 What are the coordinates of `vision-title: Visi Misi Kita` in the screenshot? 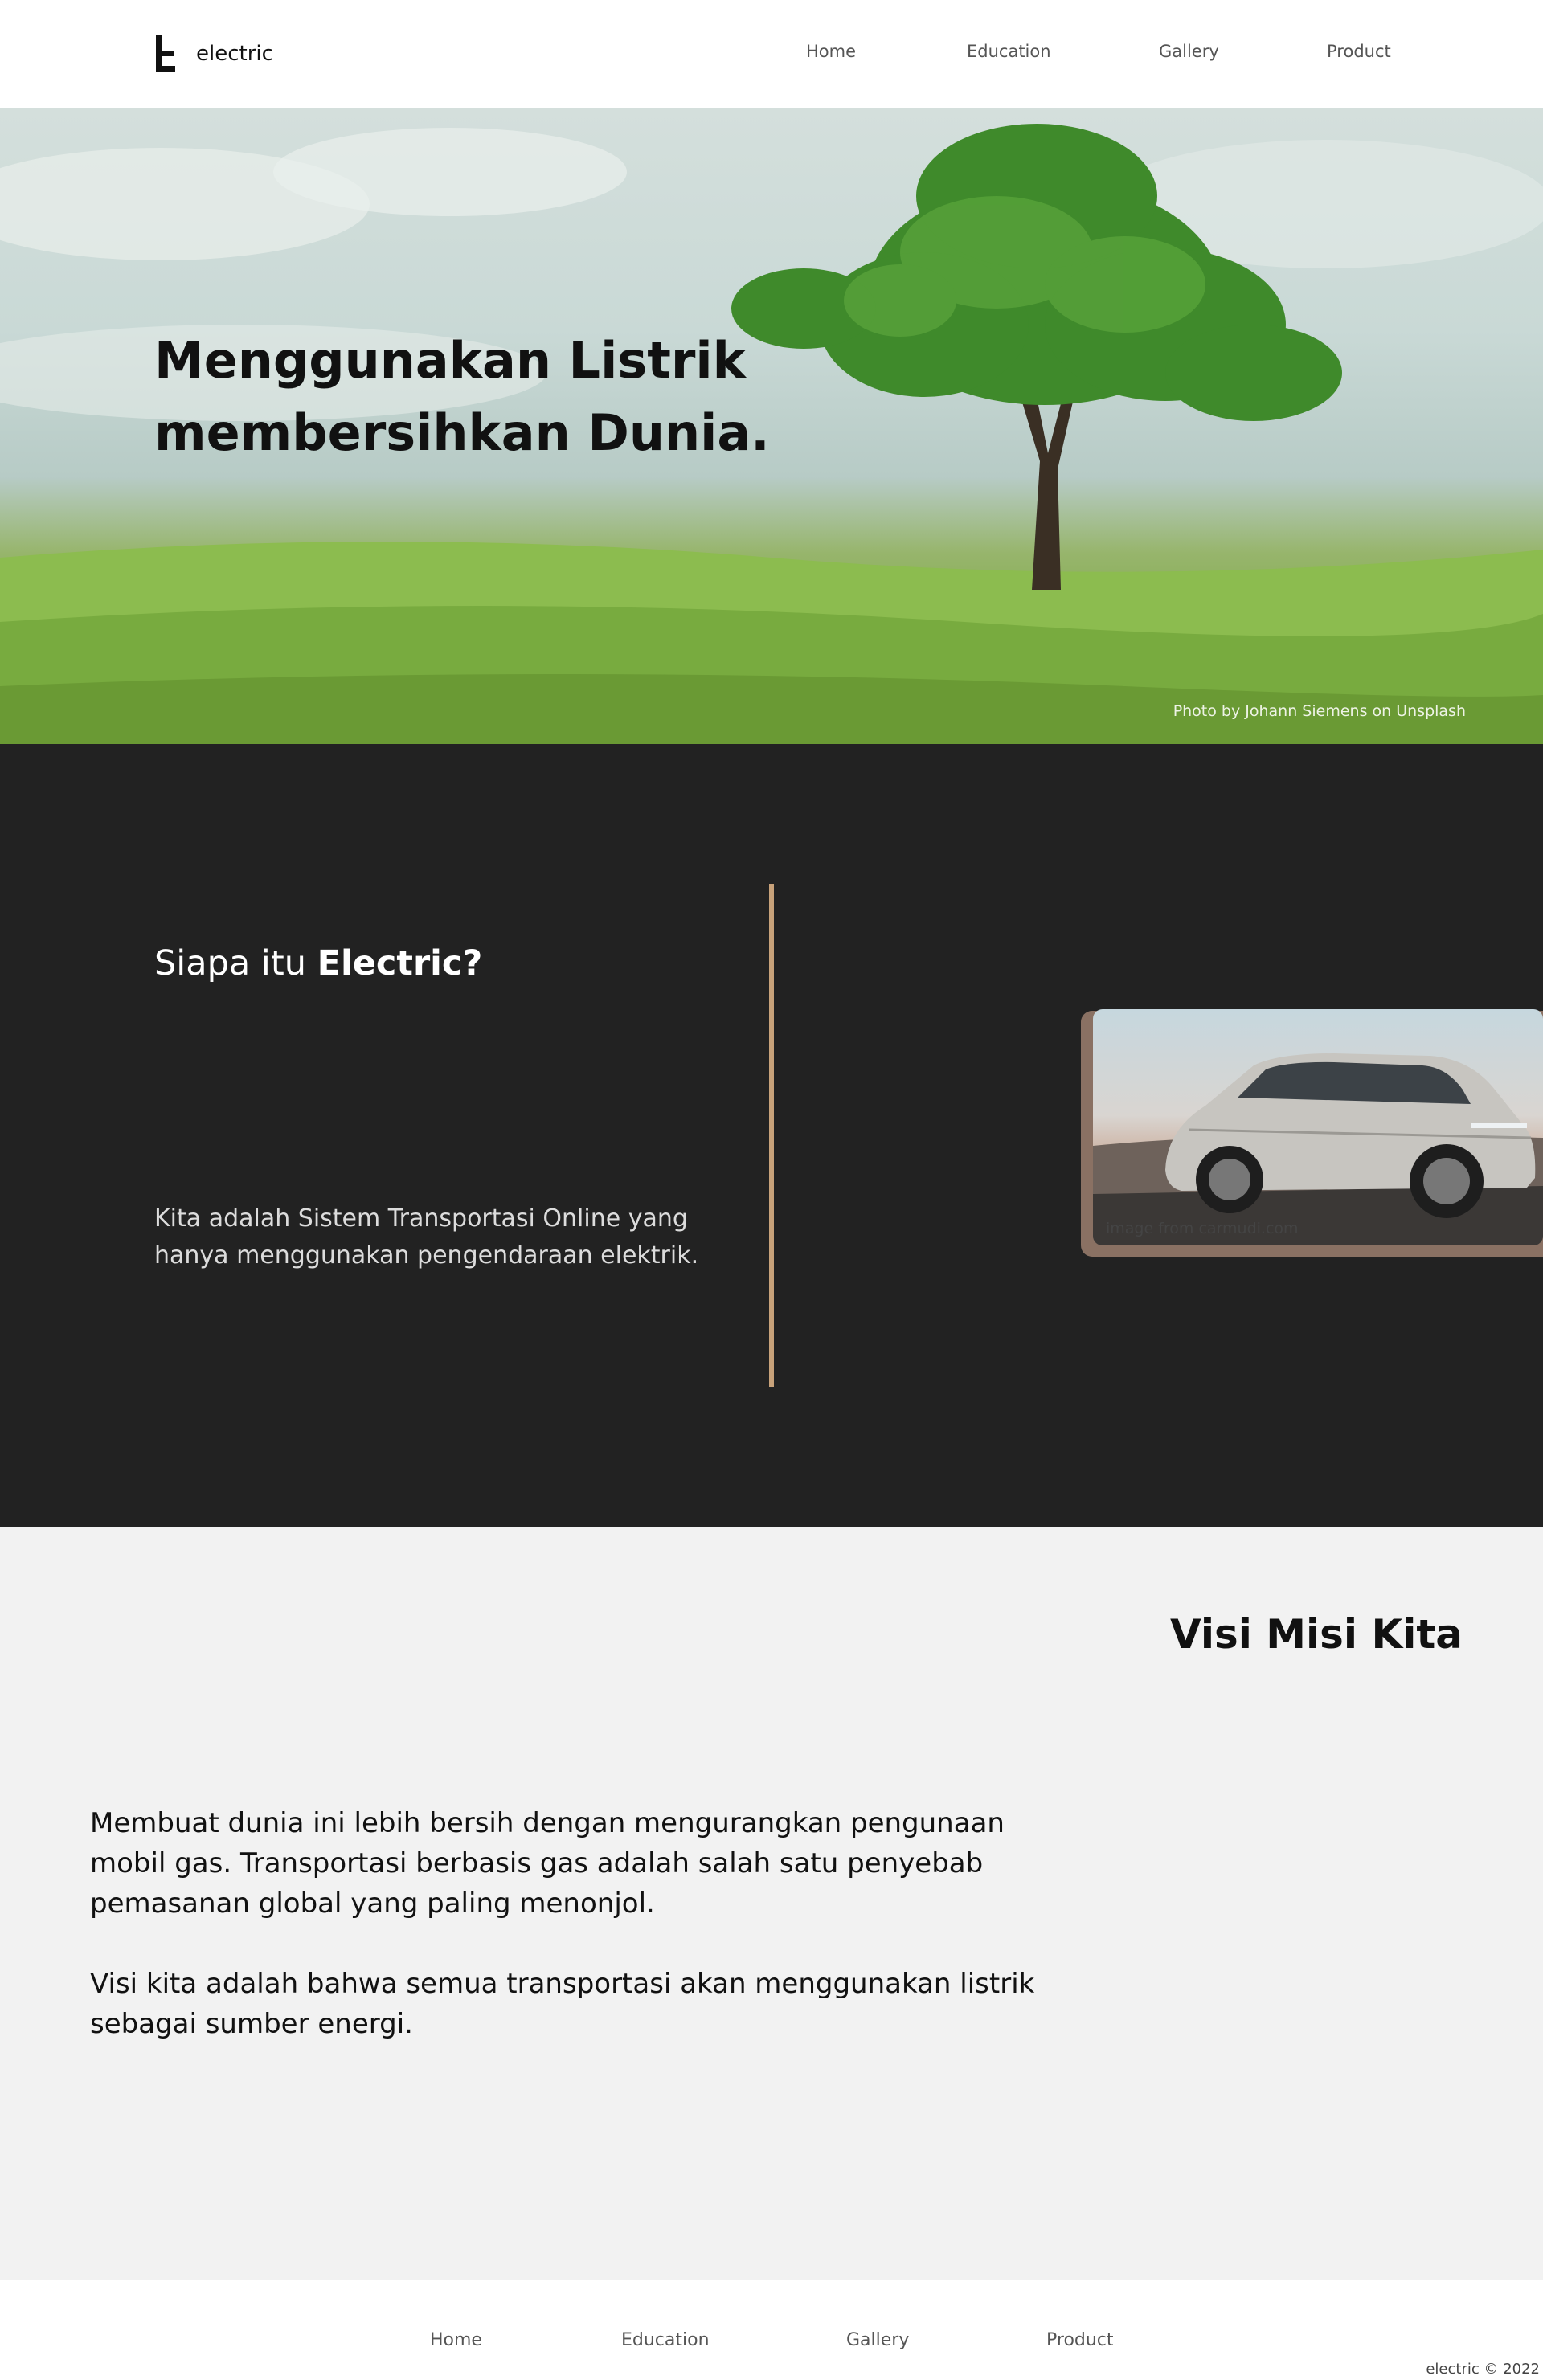 It's located at (1316, 1634).